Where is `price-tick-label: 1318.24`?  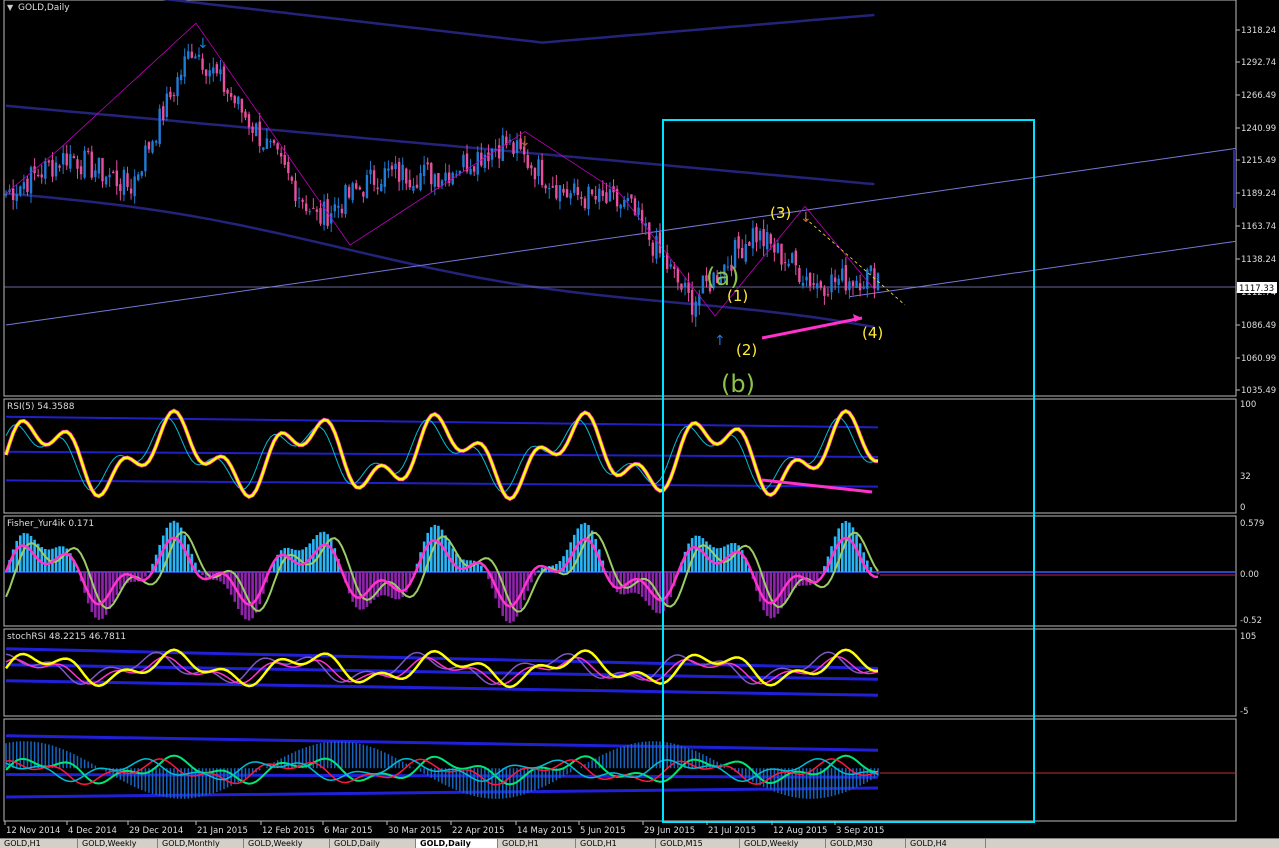
price-tick-label: 1318.24 is located at coordinates (1258, 31).